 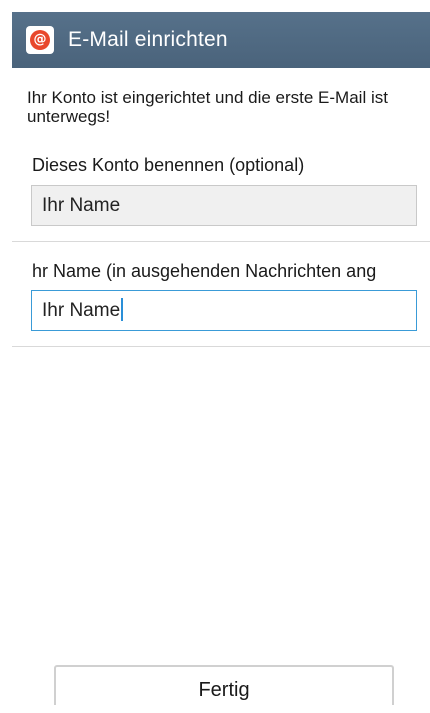 I want to click on status-bar-area, so click(x=215, y=6).